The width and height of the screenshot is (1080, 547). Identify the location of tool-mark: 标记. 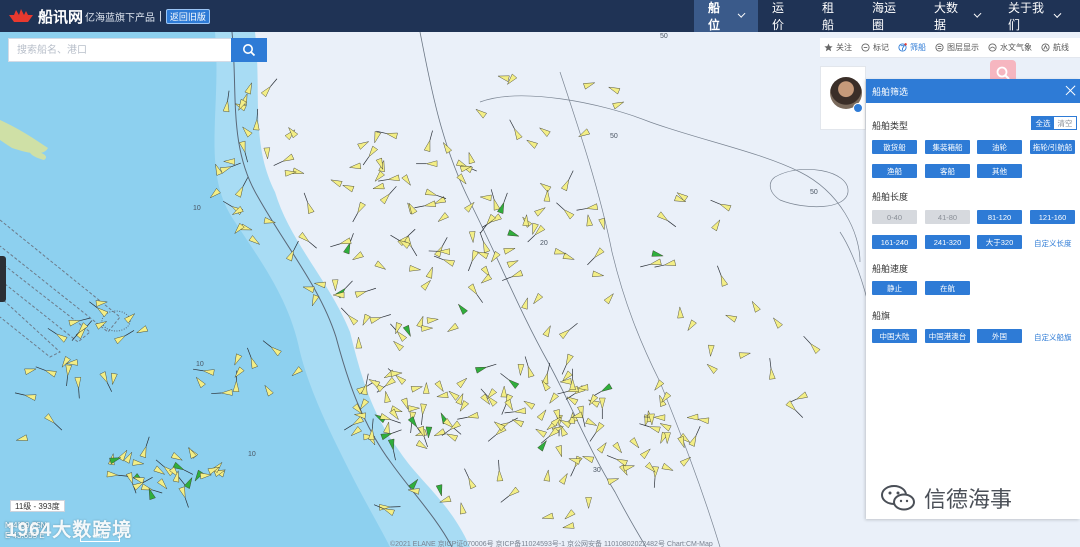
(875, 47).